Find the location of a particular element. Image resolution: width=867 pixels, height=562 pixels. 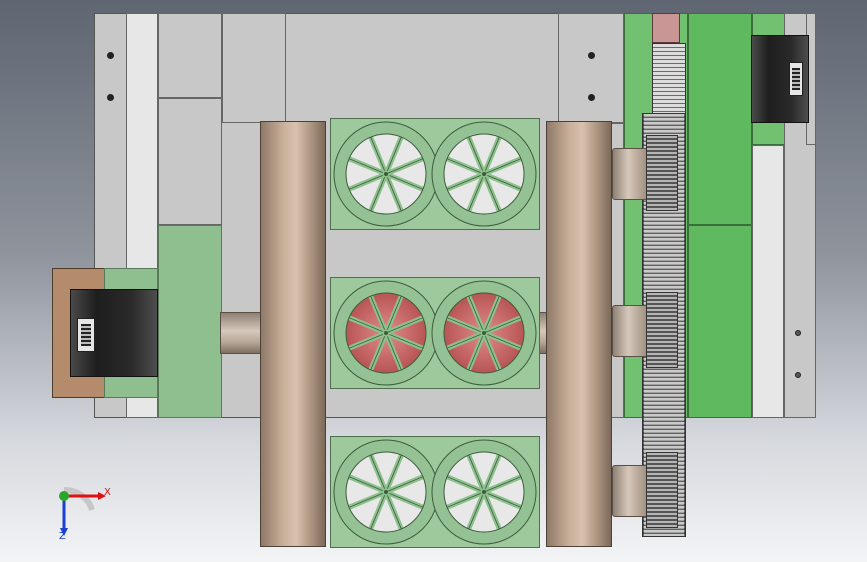

axis-x-label: X is located at coordinates (107, 492).